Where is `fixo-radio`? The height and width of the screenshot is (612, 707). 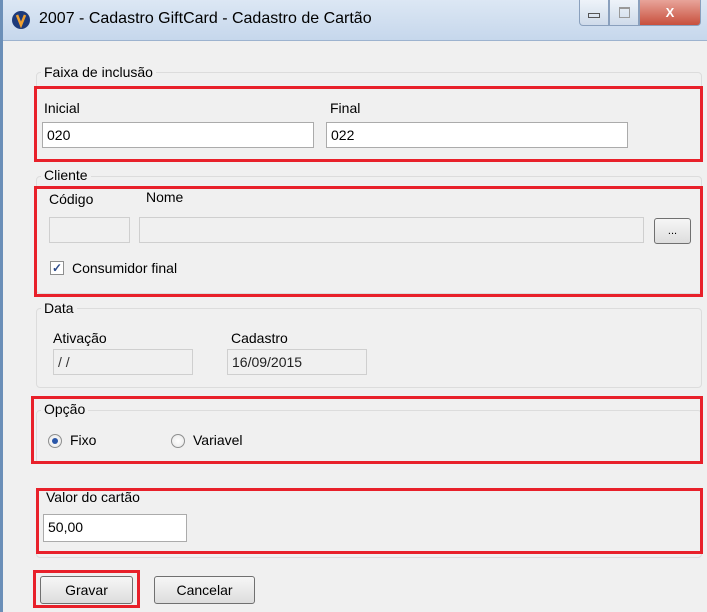 fixo-radio is located at coordinates (55, 441).